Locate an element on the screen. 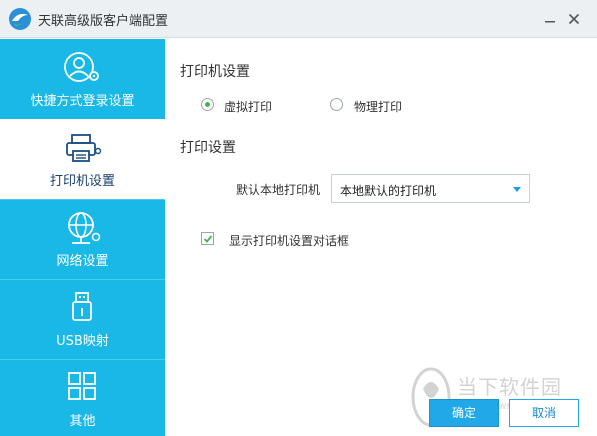 The width and height of the screenshot is (597, 436). sidebar-item-usb: USB映射 is located at coordinates (82, 319).